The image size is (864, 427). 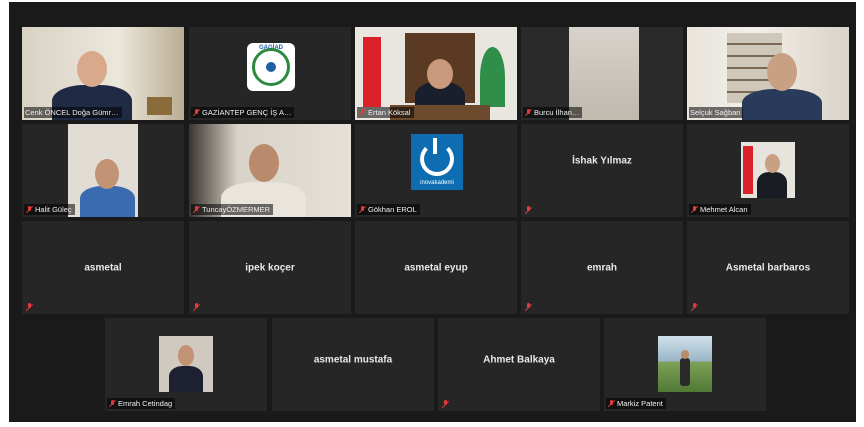 I want to click on participant-tile: asmetal eyup, so click(x=436, y=267).